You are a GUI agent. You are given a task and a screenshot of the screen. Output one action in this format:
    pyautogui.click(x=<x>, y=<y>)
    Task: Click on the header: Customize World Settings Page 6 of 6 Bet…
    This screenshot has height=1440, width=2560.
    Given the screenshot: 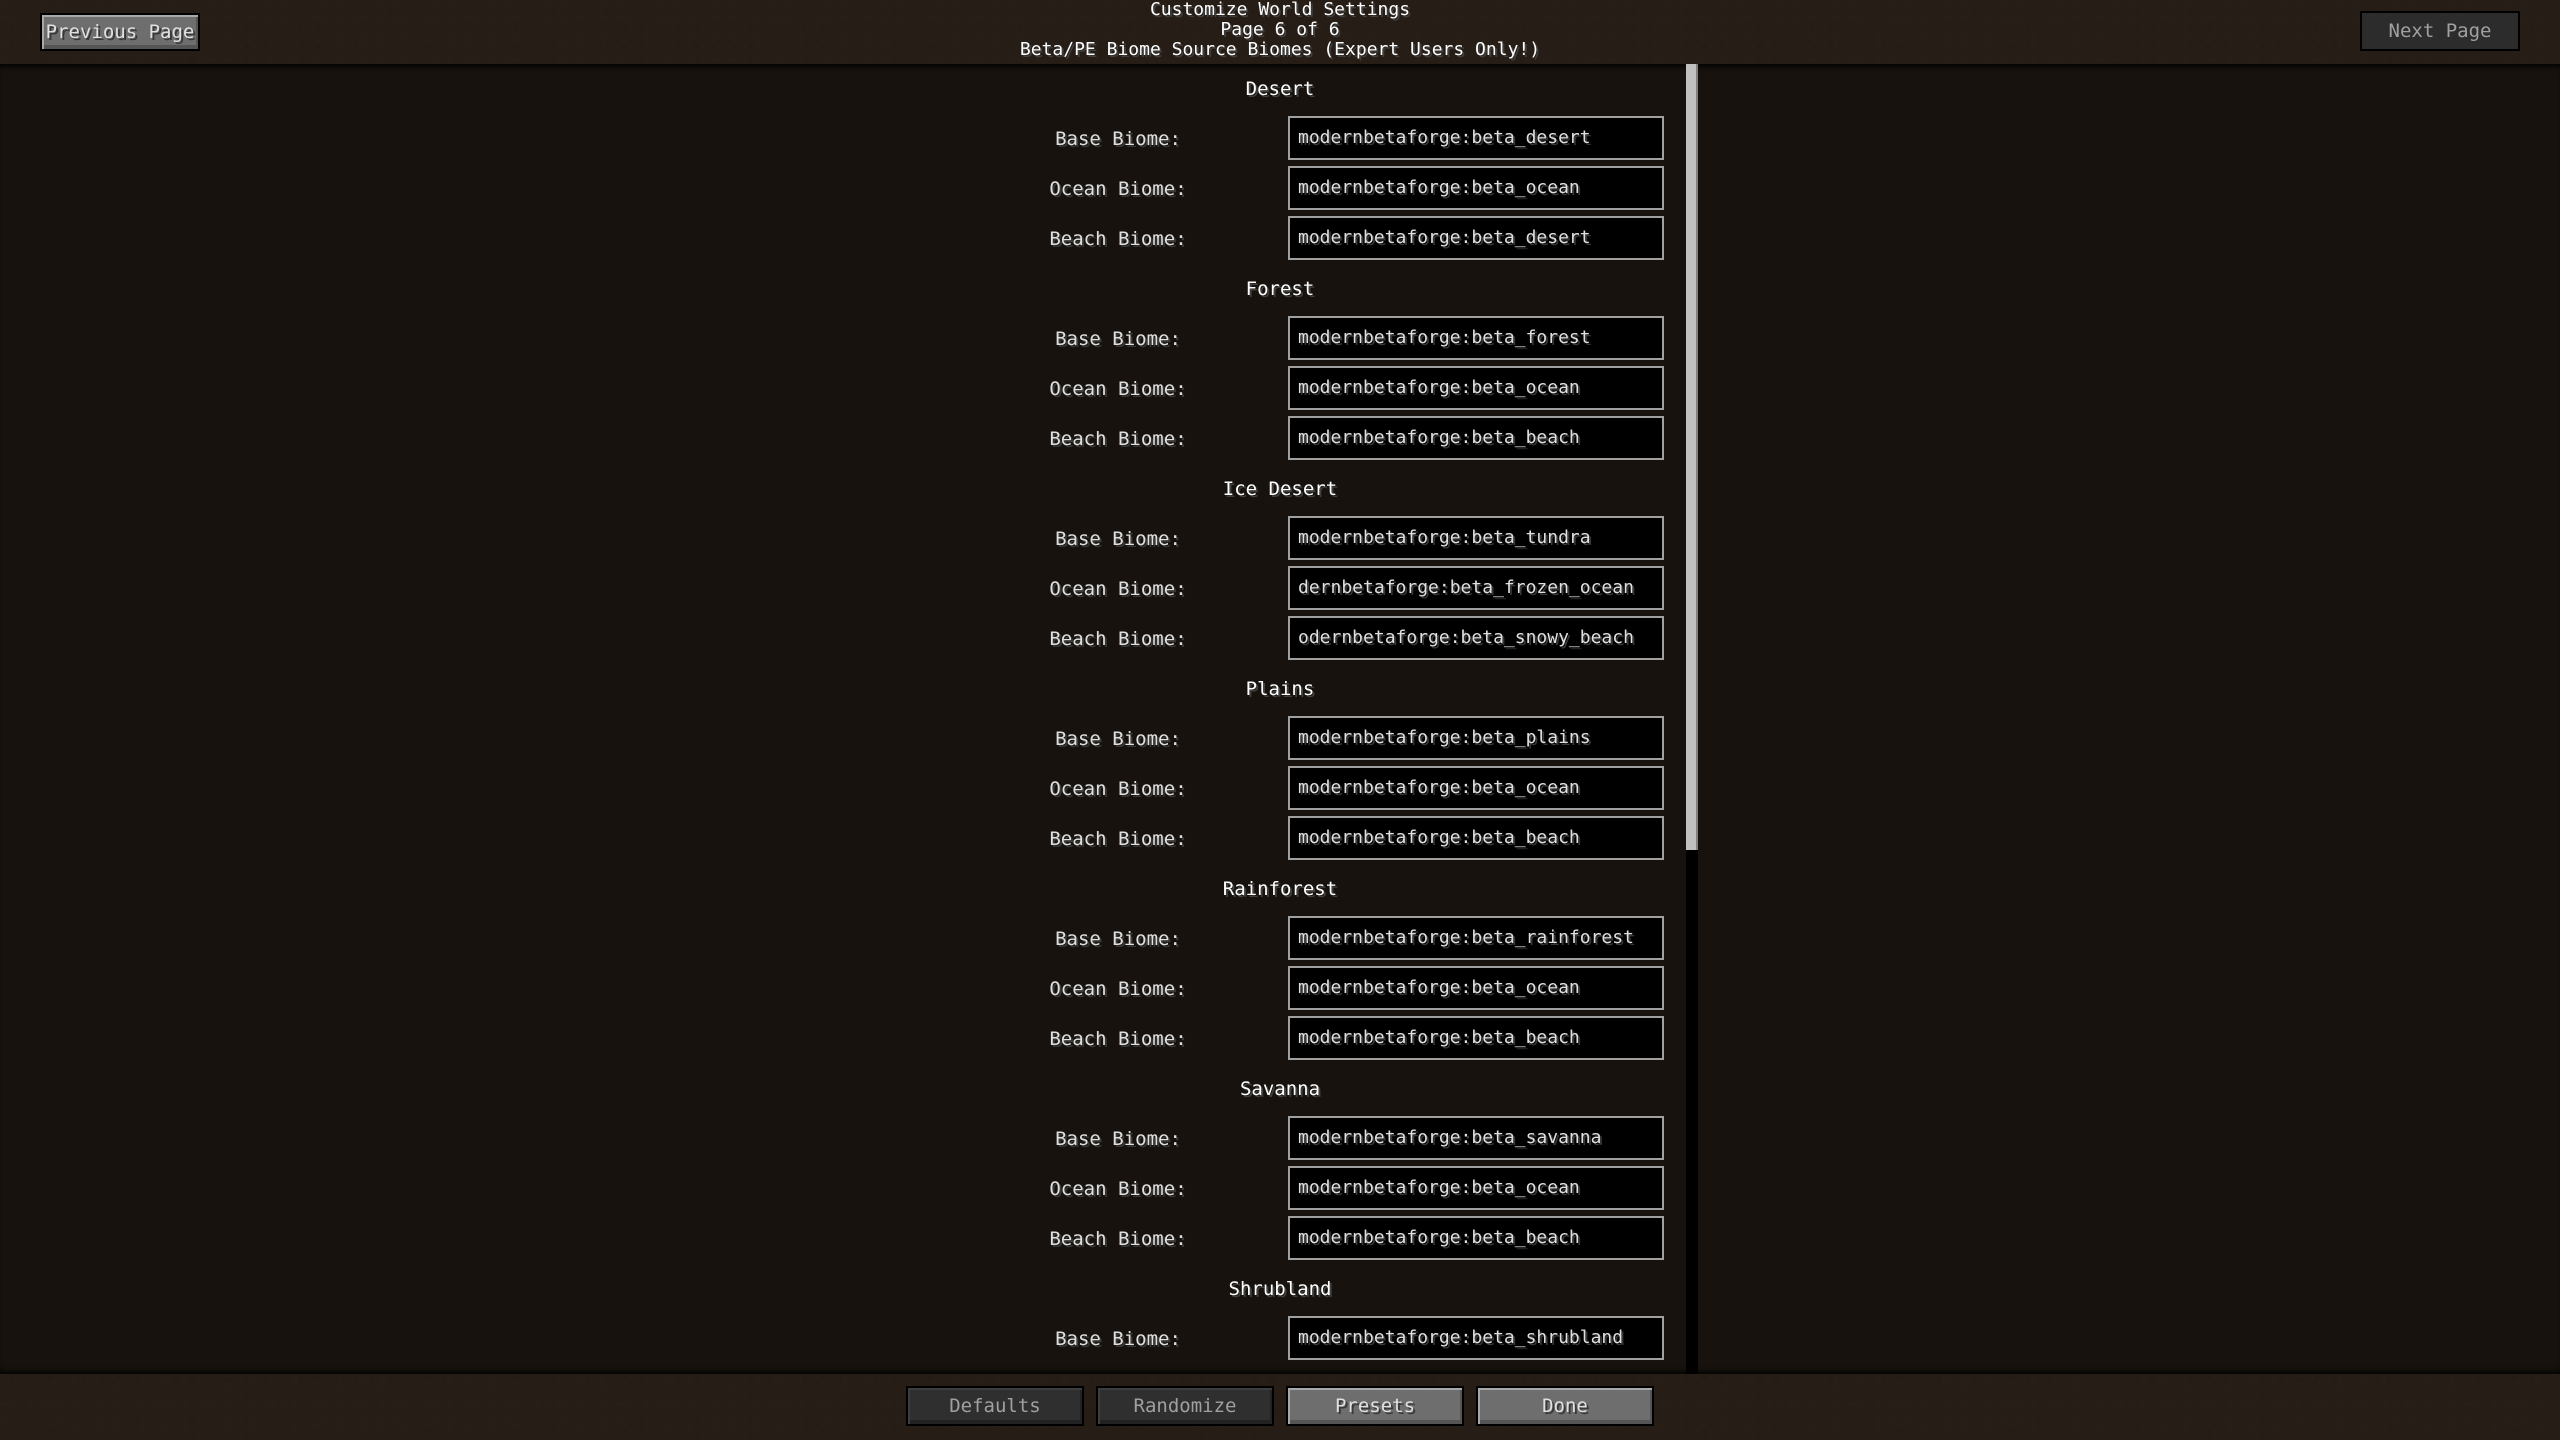 What is the action you would take?
    pyautogui.click(x=1280, y=30)
    